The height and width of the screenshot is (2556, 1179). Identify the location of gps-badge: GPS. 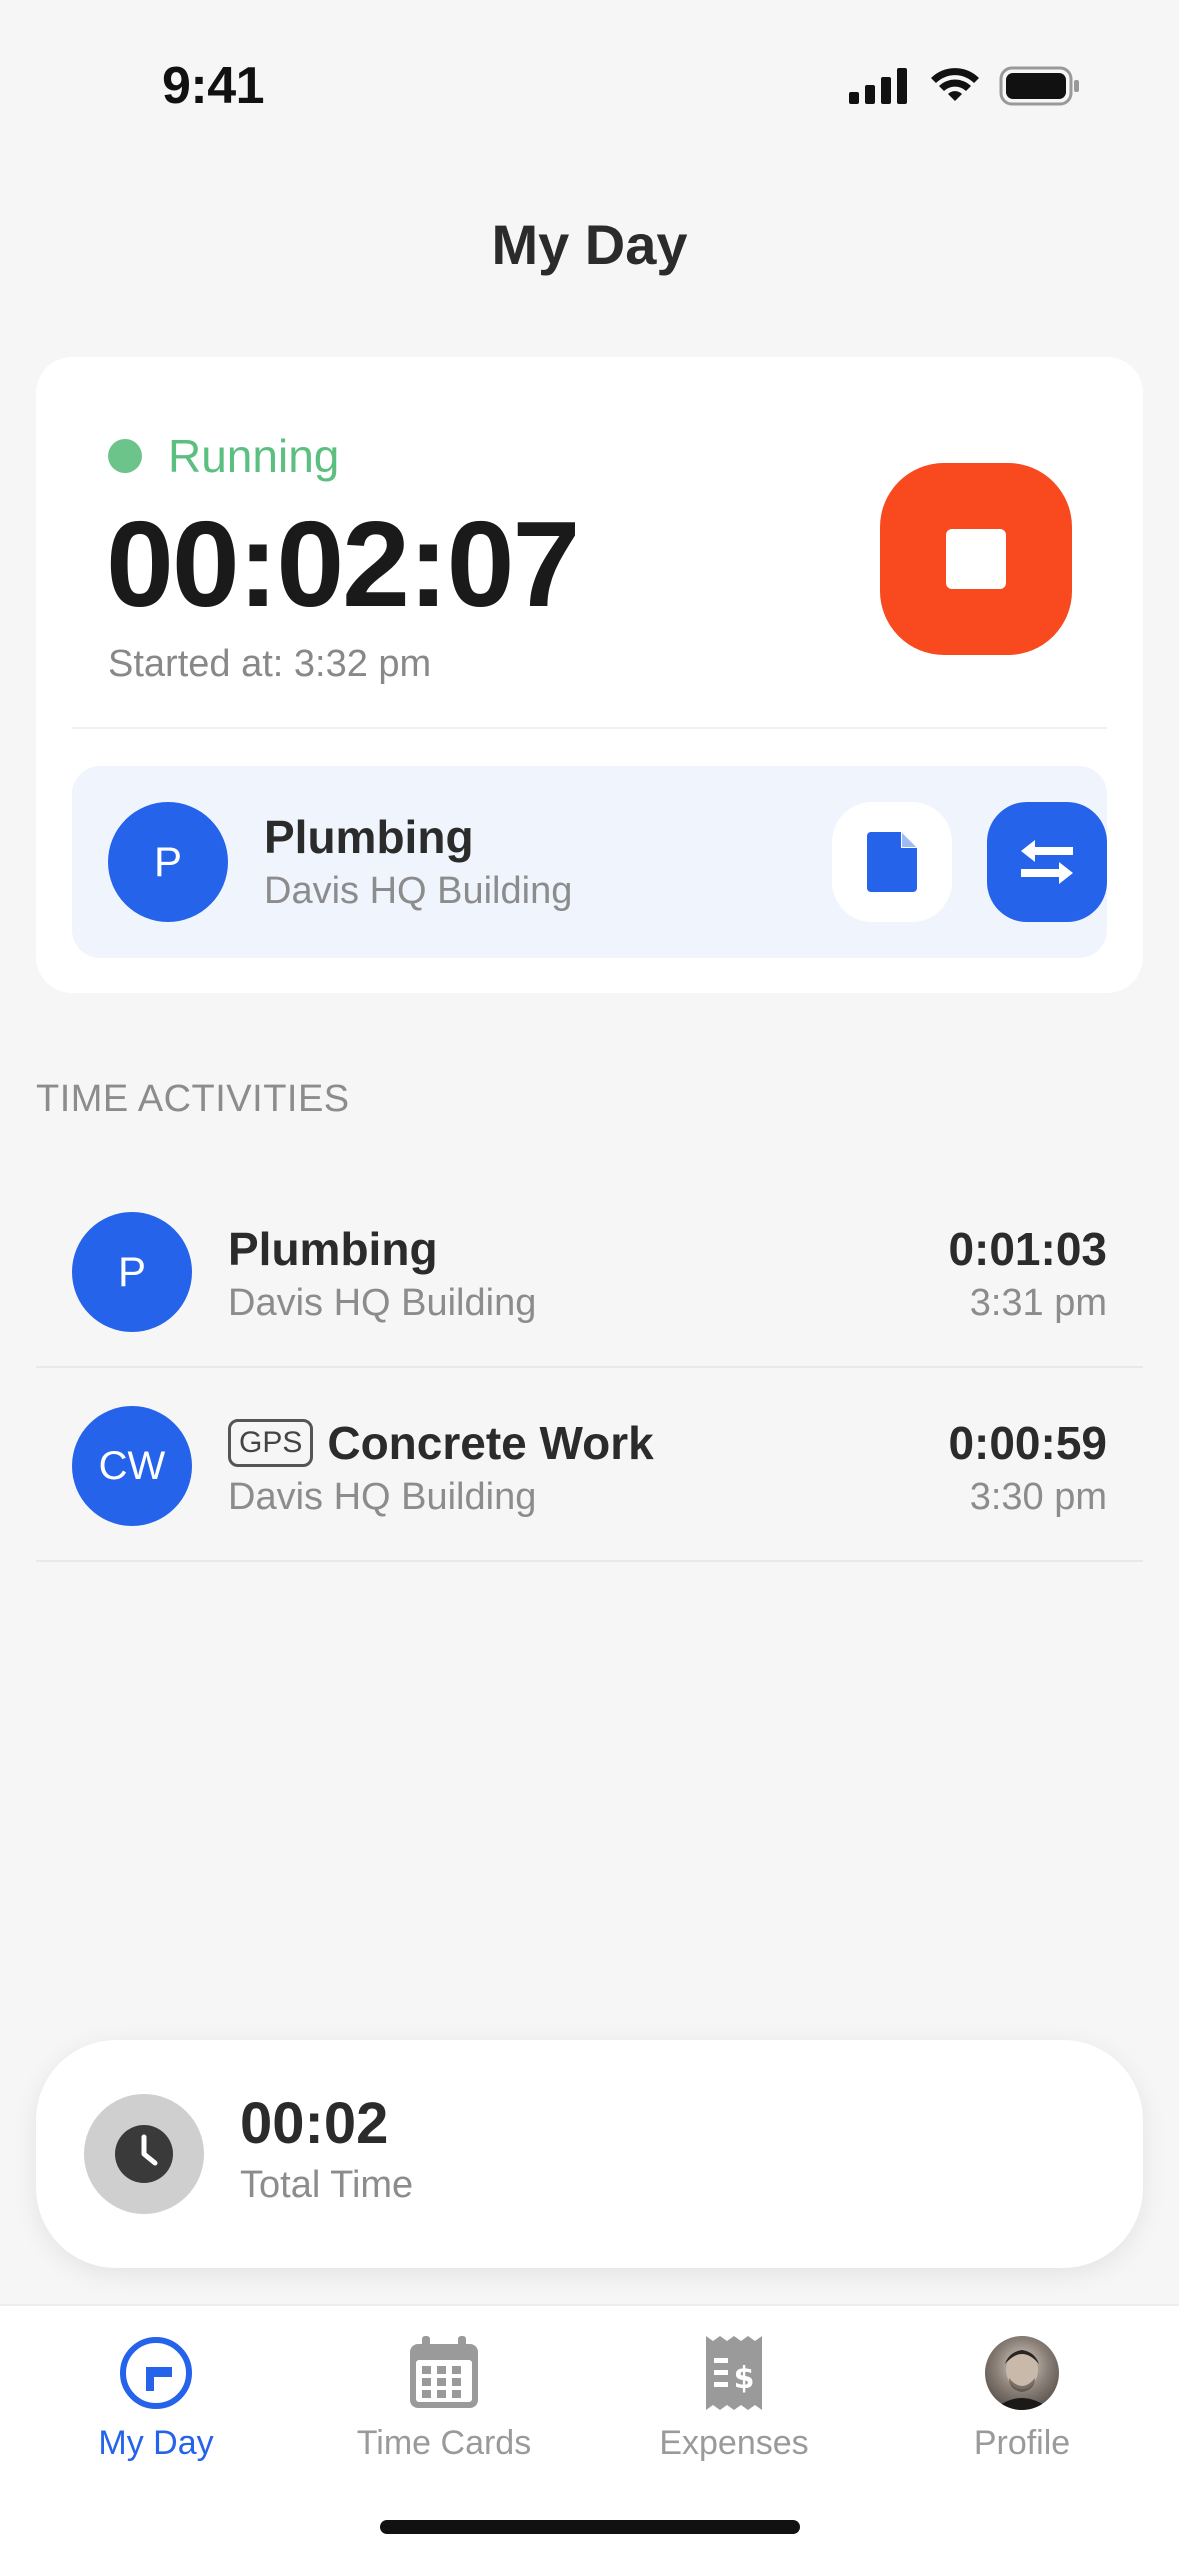
(271, 1443).